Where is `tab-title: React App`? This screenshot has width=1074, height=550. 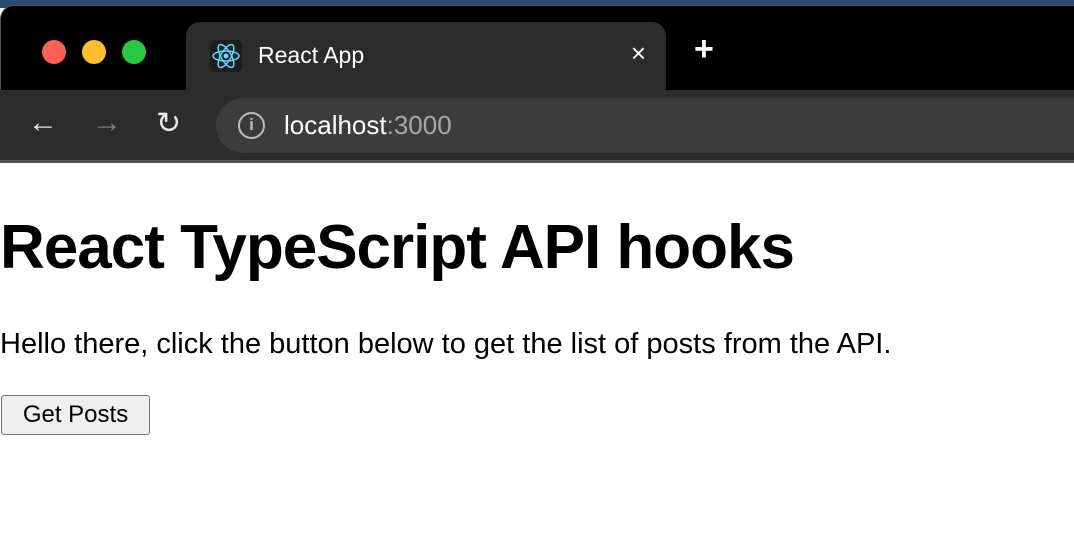
tab-title: React App is located at coordinates (311, 55).